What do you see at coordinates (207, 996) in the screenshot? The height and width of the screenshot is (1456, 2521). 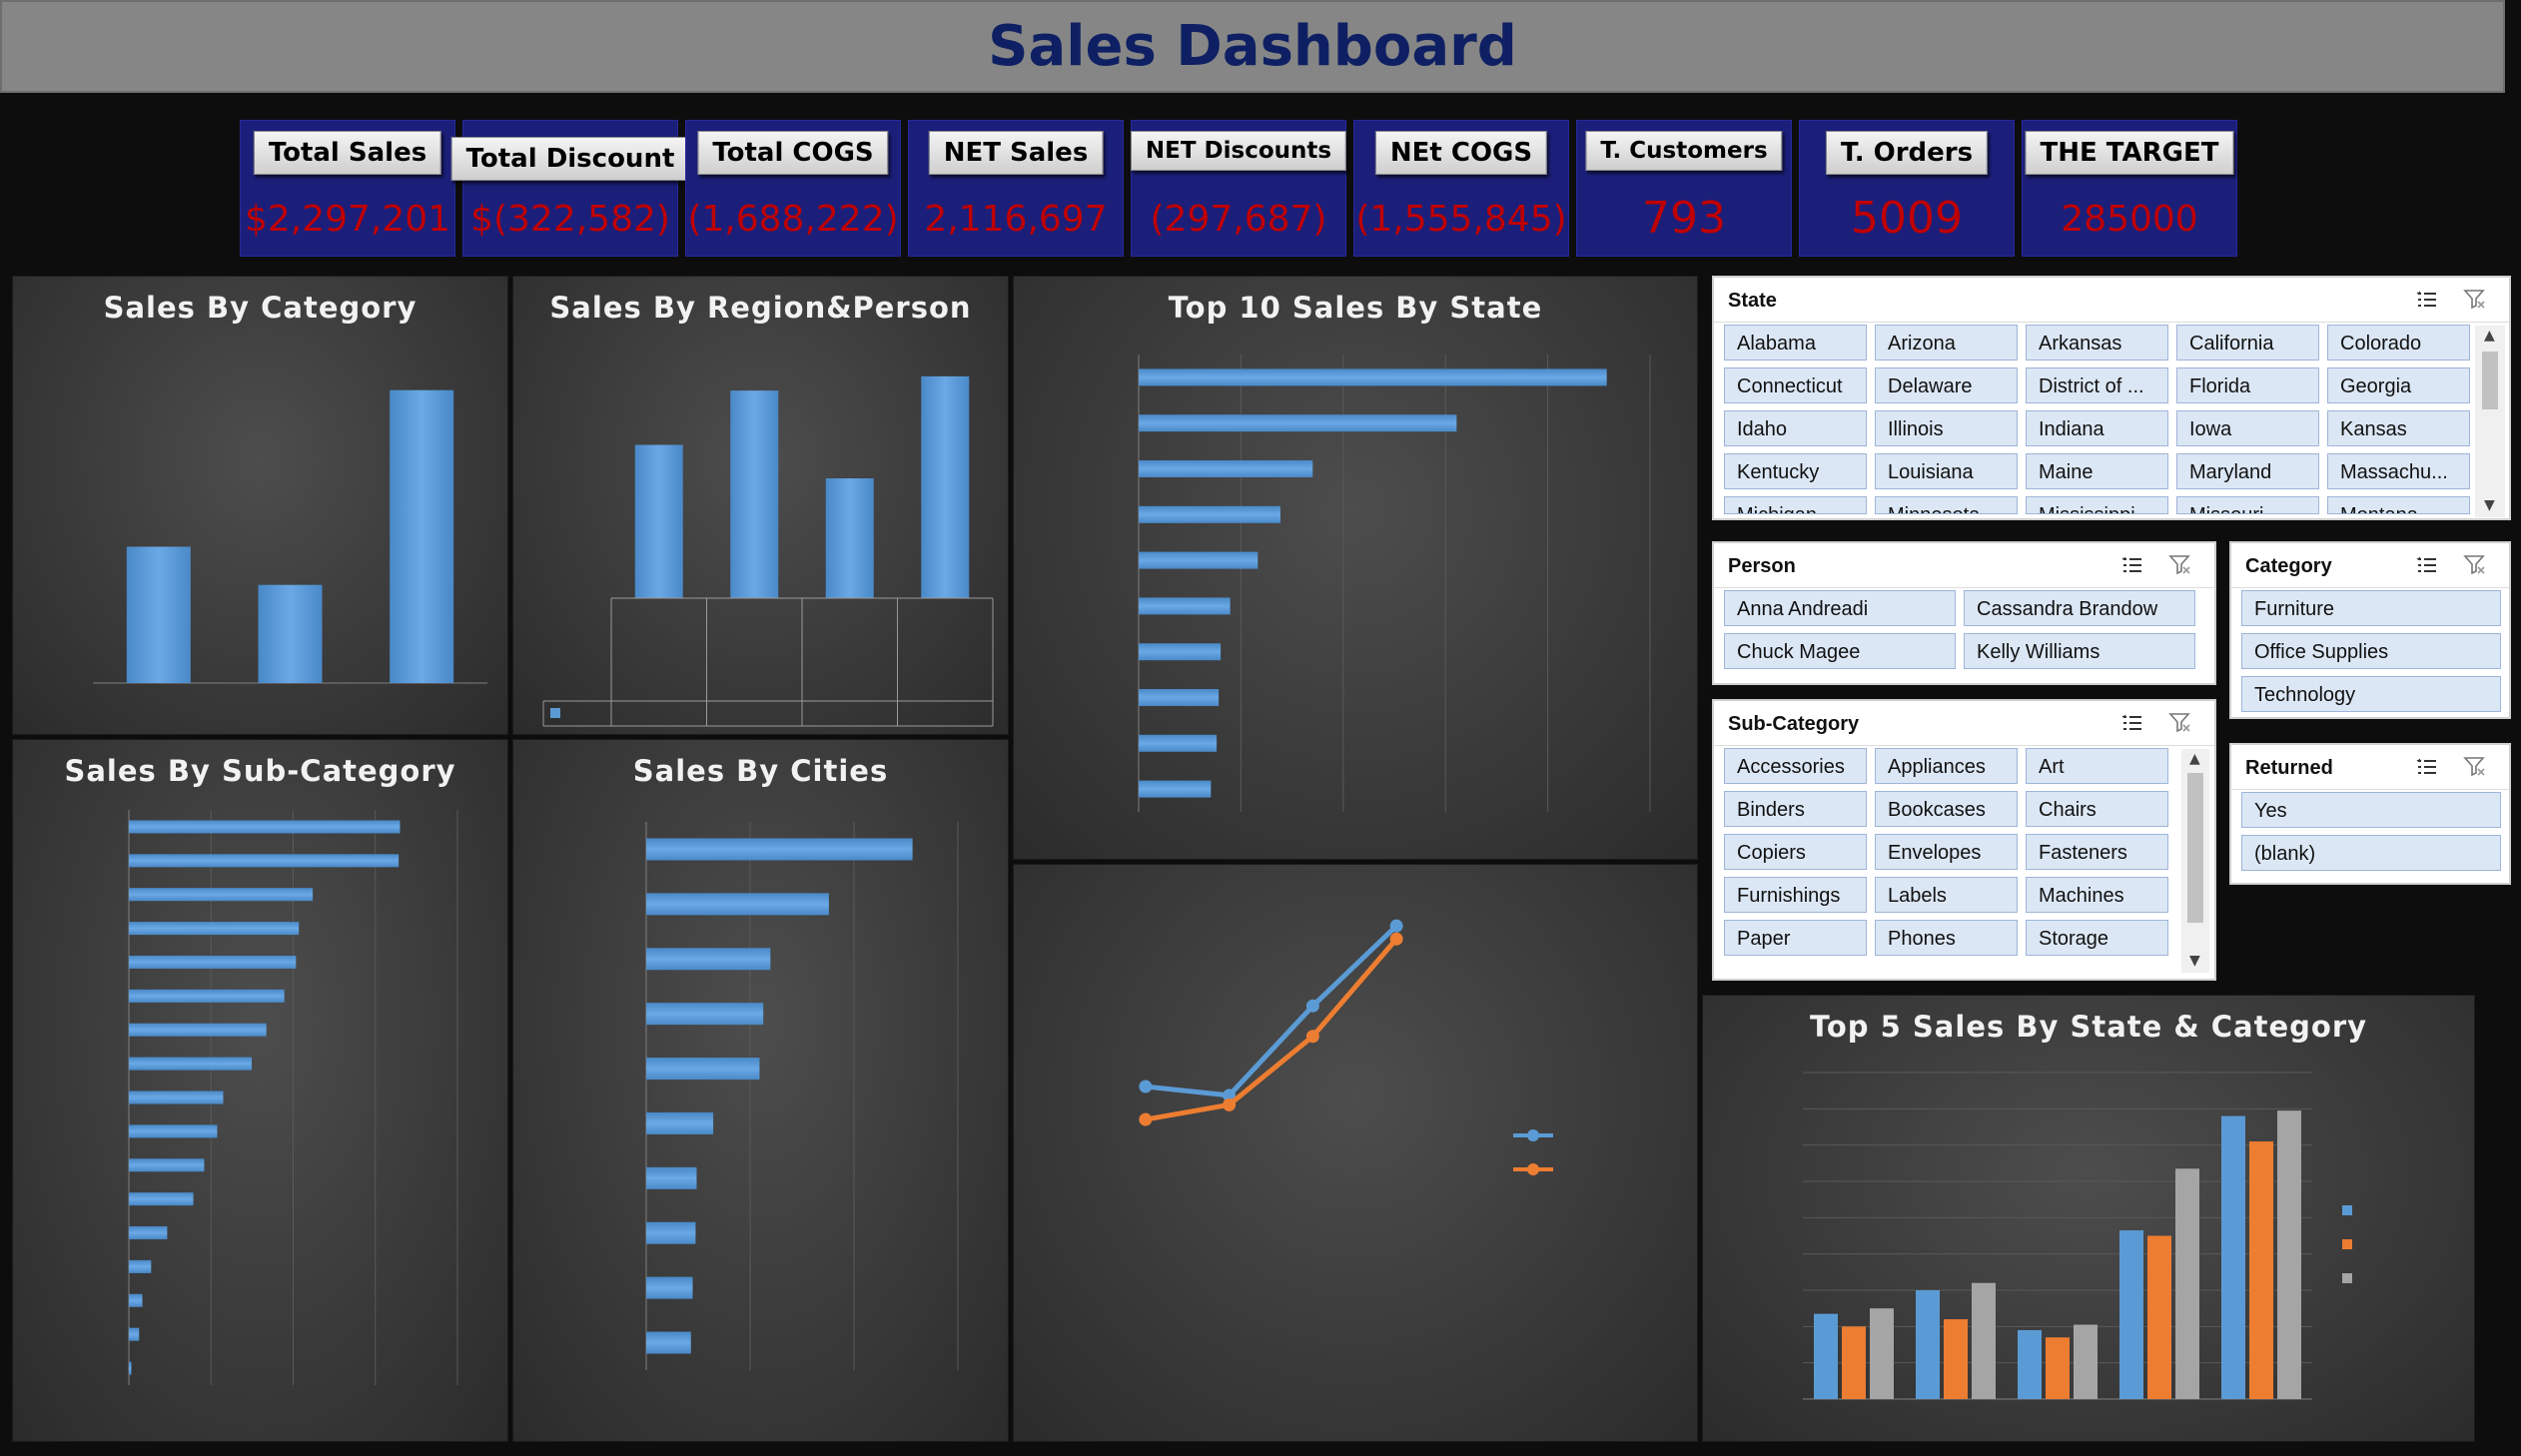 I see `bar-machines` at bounding box center [207, 996].